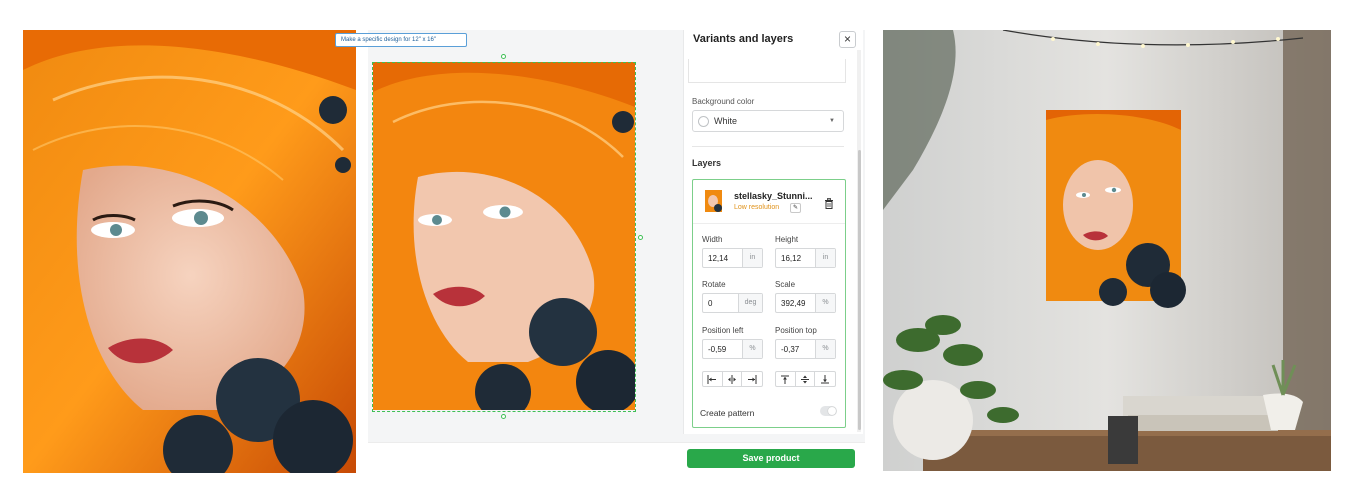  I want to click on rotate-field: 0 deg, so click(732, 303).